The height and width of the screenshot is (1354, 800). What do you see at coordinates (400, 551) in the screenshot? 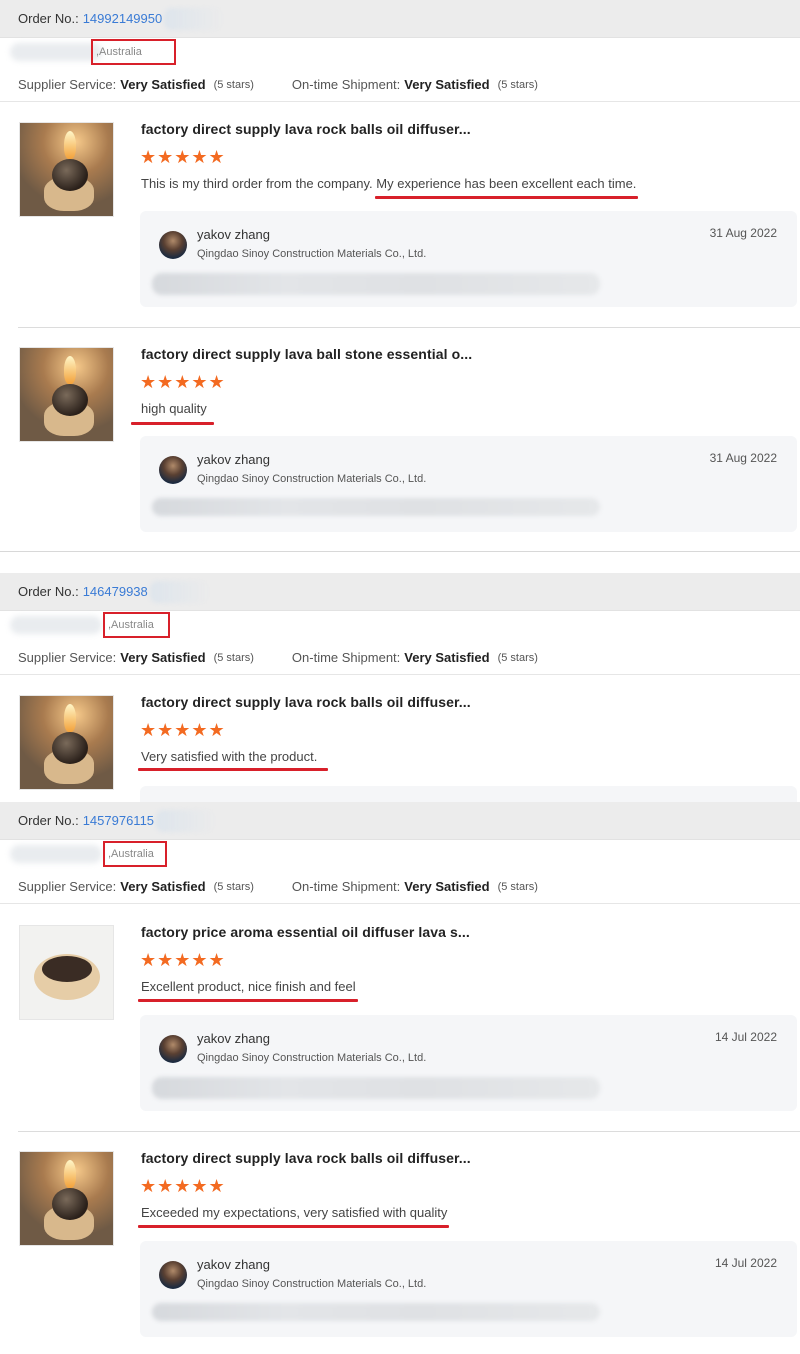
I see `divider` at bounding box center [400, 551].